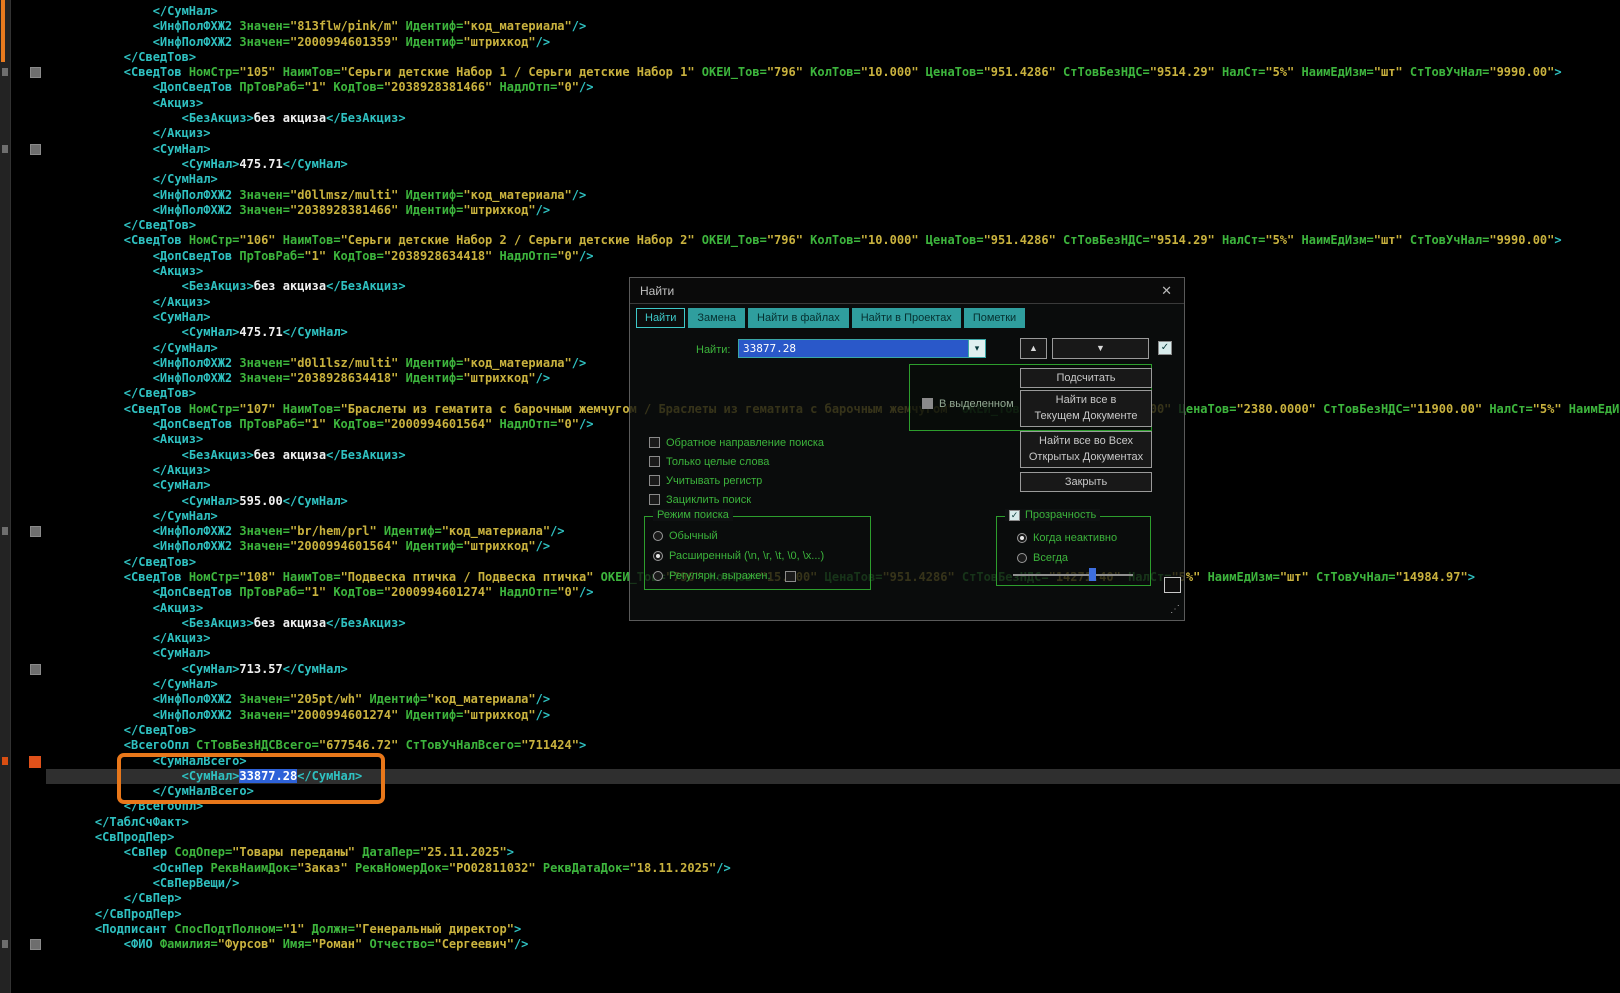 The height and width of the screenshot is (993, 1620). I want to click on code-token: "796", so click(784, 240).